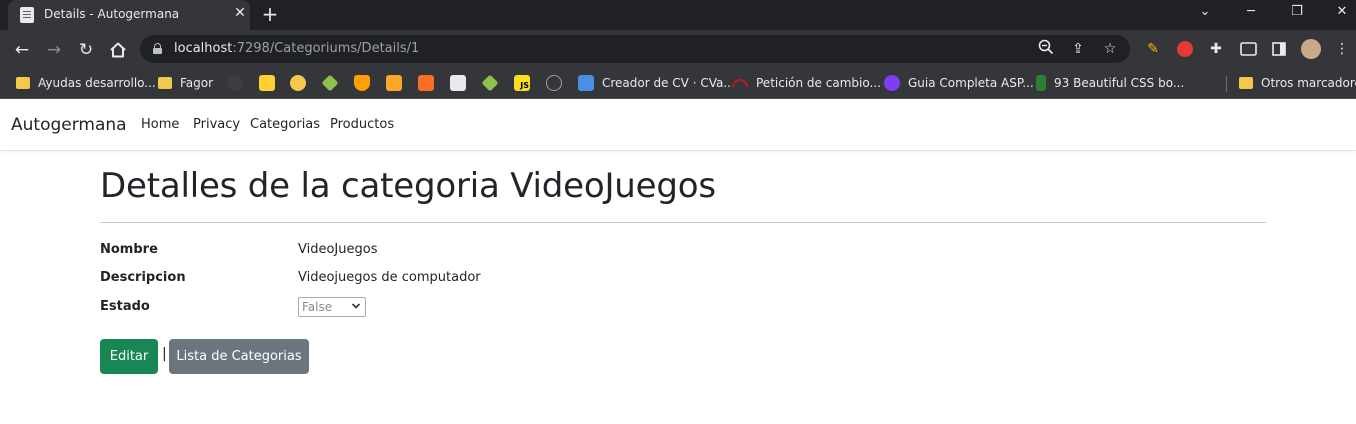 This screenshot has width=1356, height=424. I want to click on tab-title: Details - Autogermana, so click(112, 14).